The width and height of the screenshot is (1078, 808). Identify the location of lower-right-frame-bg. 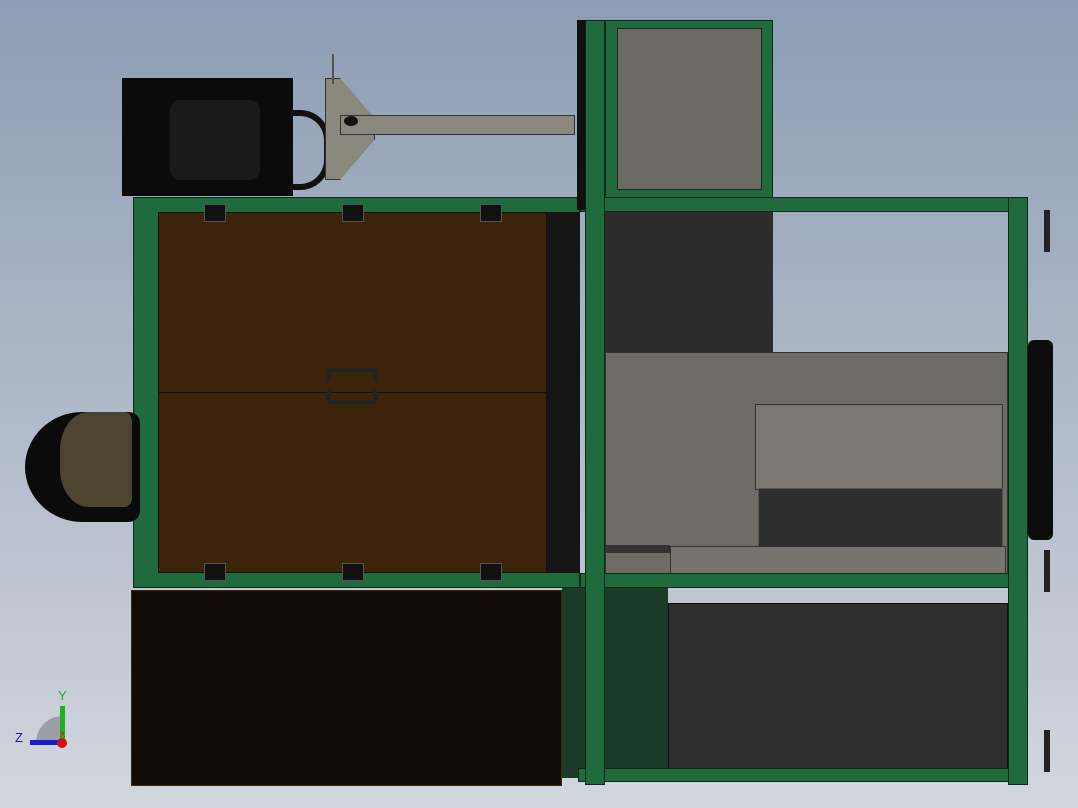
(615, 683).